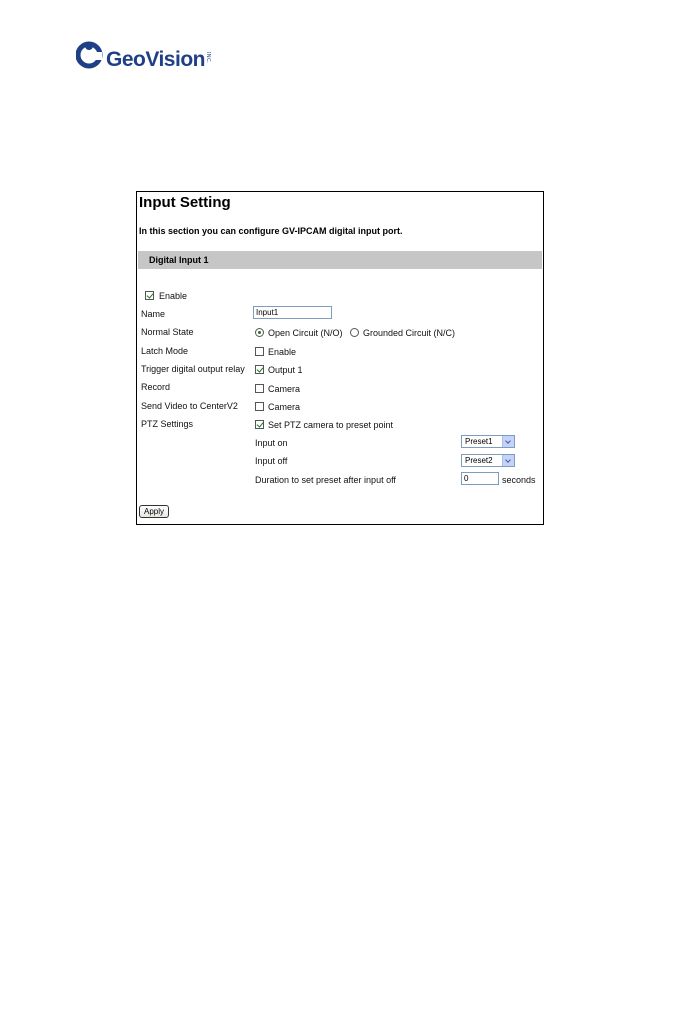  I want to click on latch-enable-label: Enable, so click(282, 352).